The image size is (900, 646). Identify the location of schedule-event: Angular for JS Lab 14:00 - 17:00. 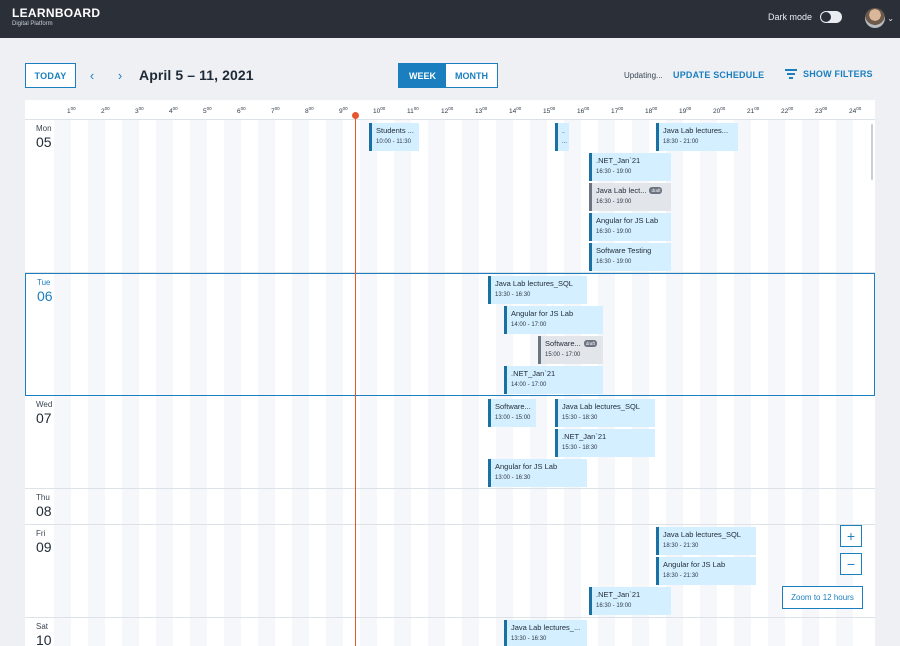
(553, 320).